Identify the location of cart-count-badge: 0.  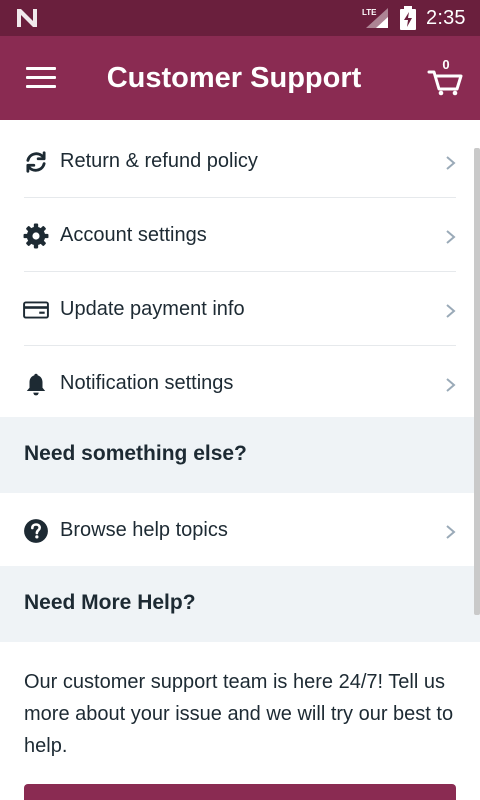
(446, 64).